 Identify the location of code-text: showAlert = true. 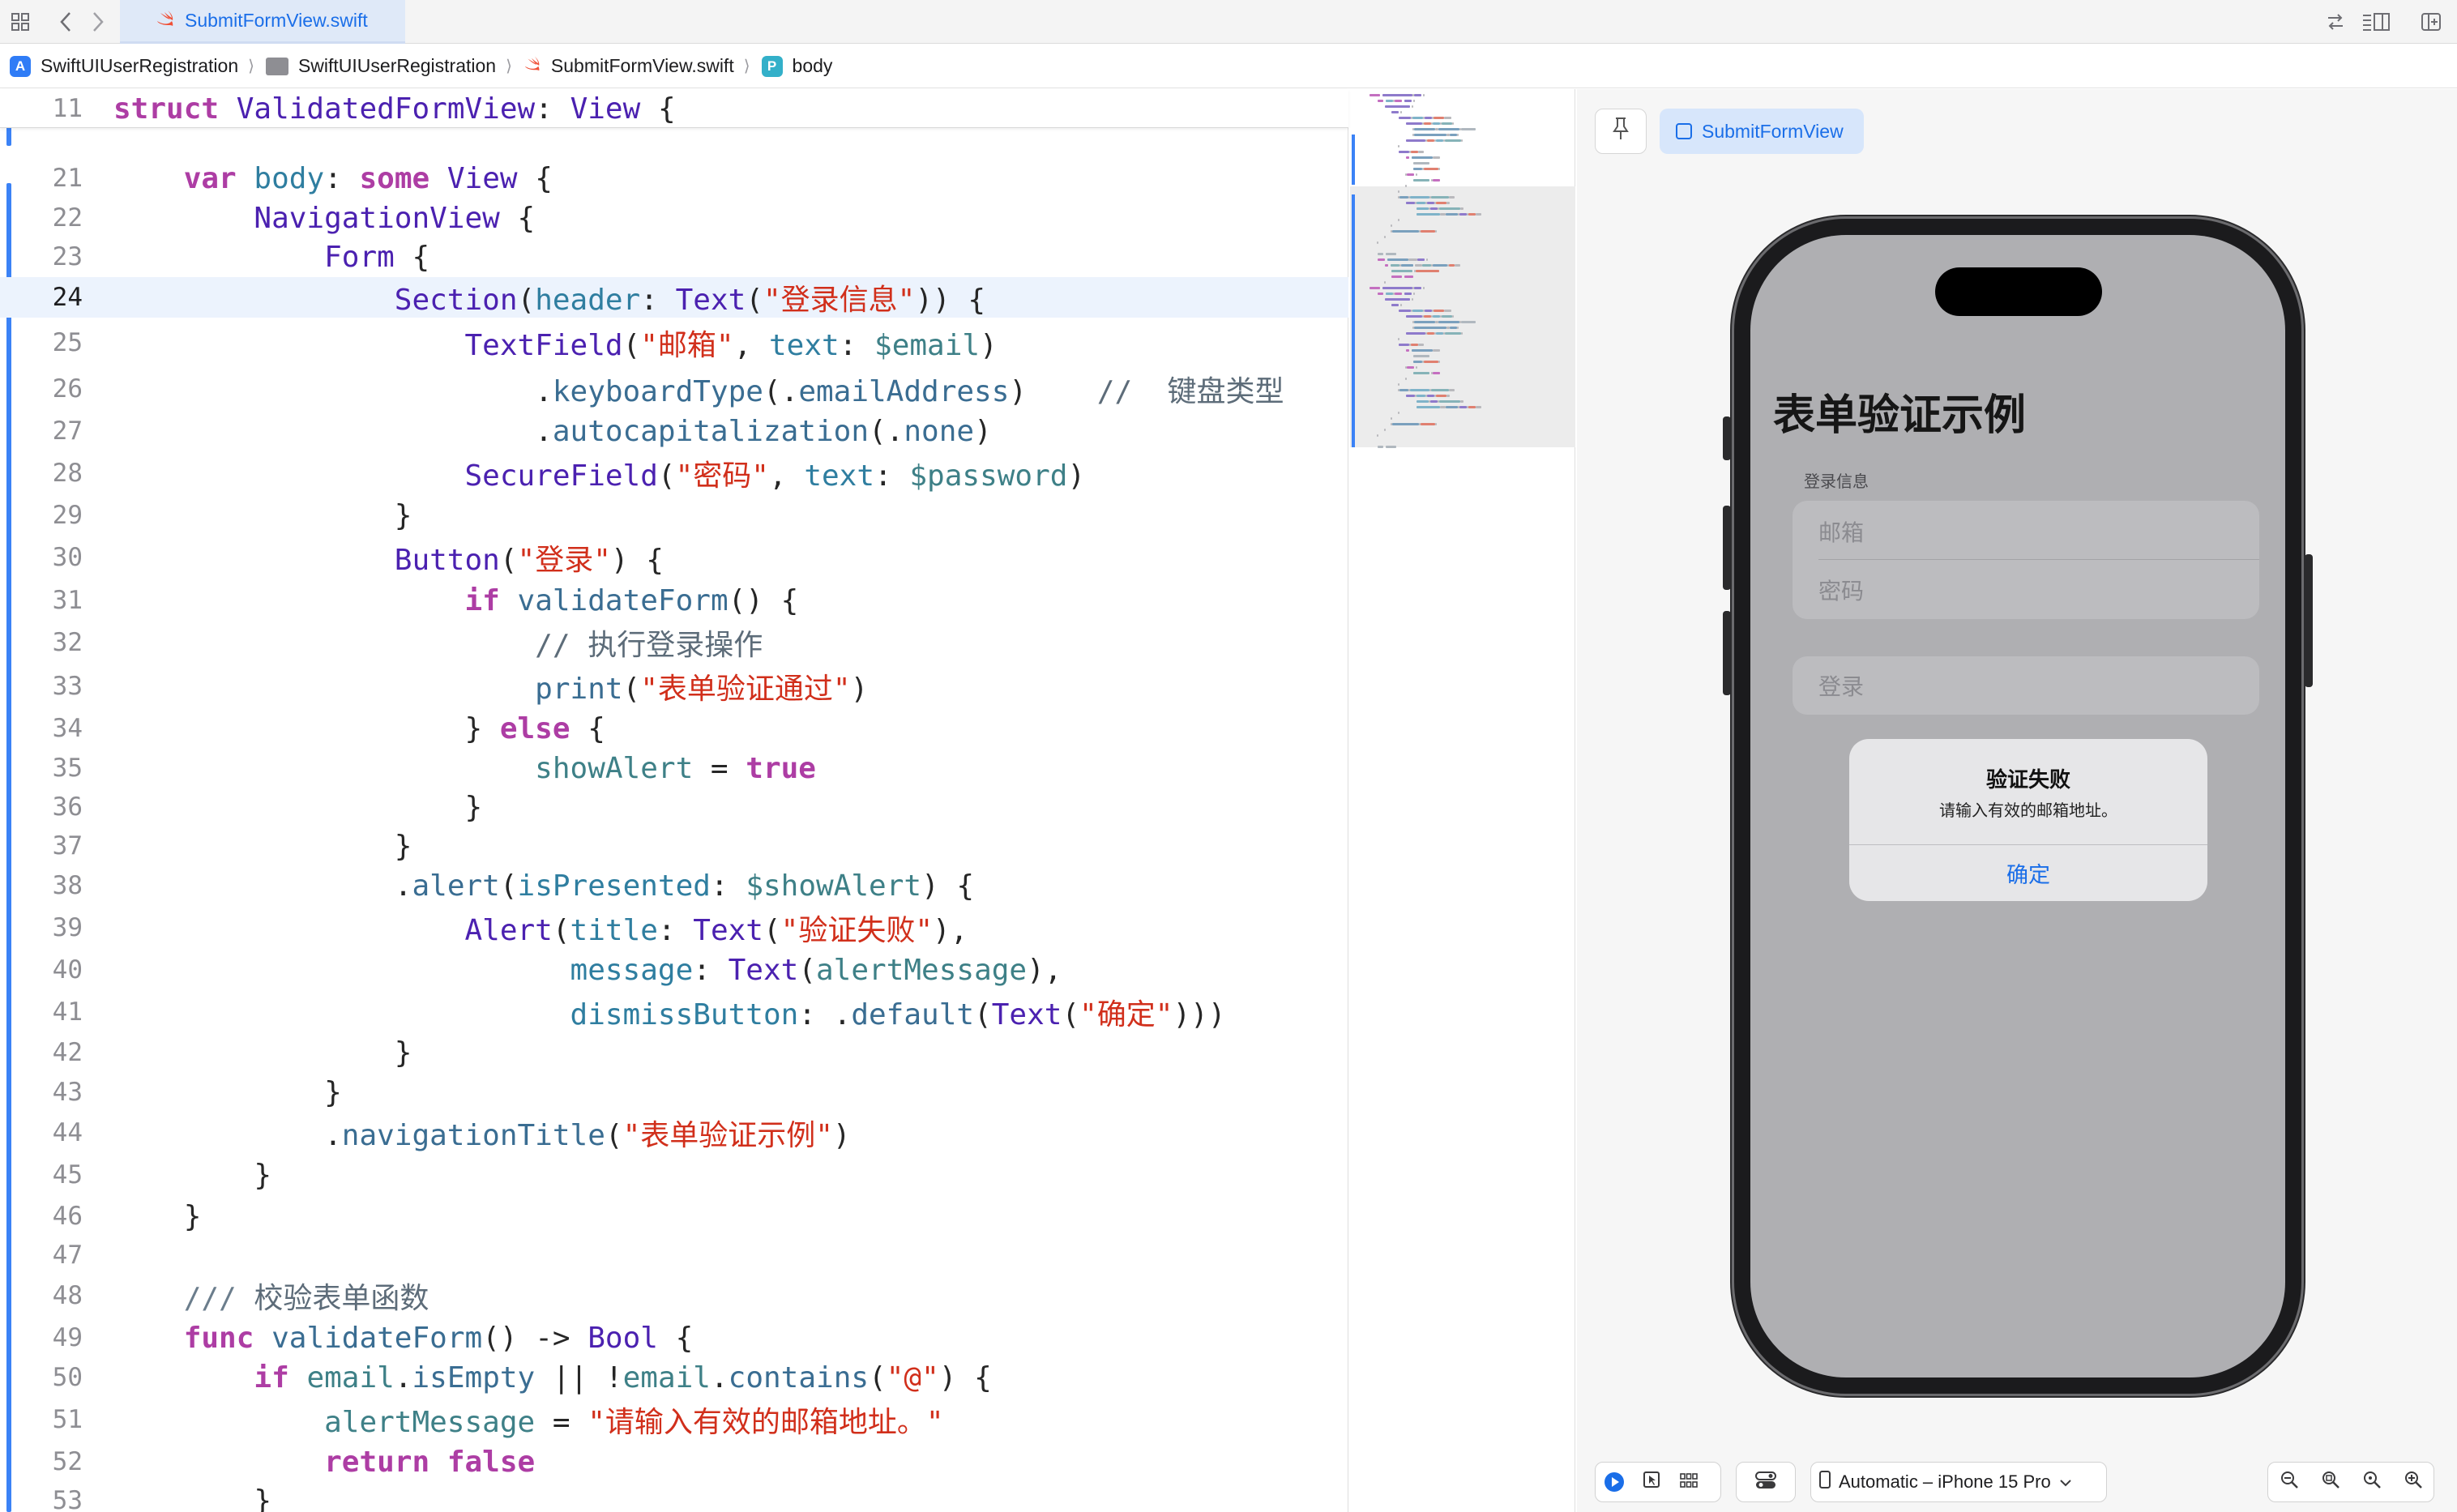
(675, 768).